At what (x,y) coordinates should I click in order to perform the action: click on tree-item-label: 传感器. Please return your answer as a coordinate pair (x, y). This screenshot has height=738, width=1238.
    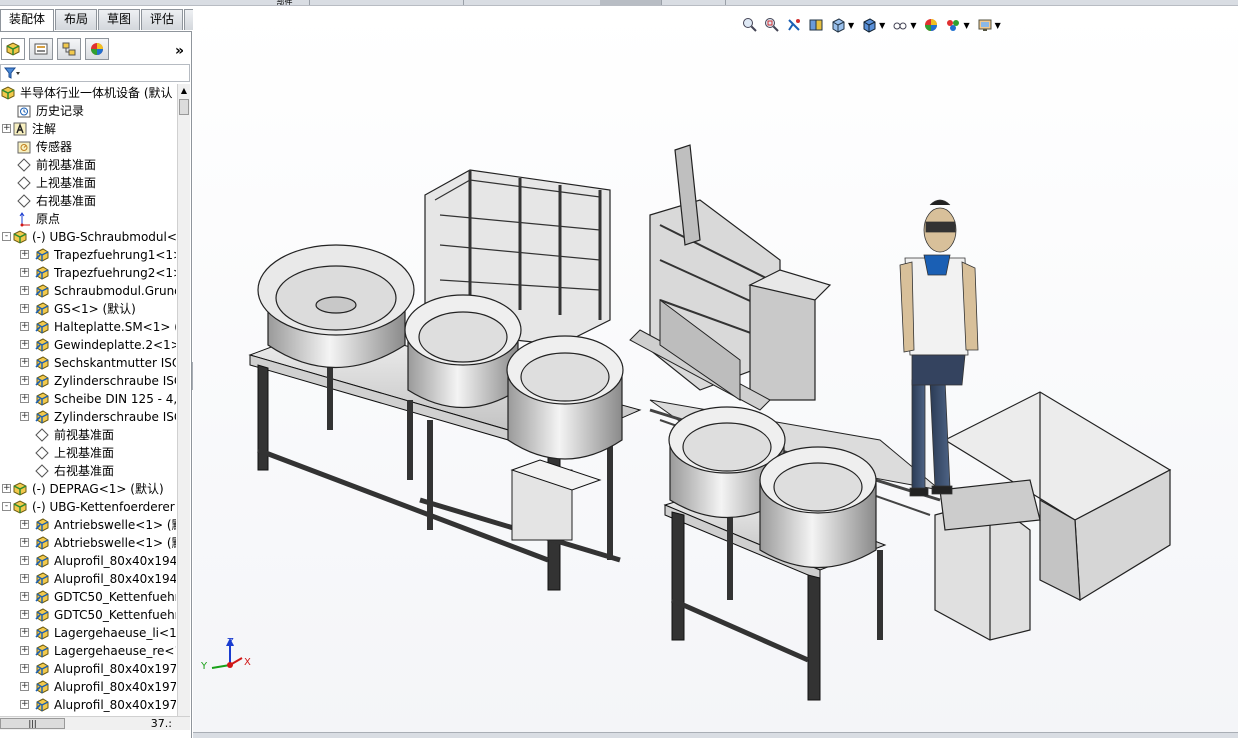
    Looking at the image, I should click on (54, 147).